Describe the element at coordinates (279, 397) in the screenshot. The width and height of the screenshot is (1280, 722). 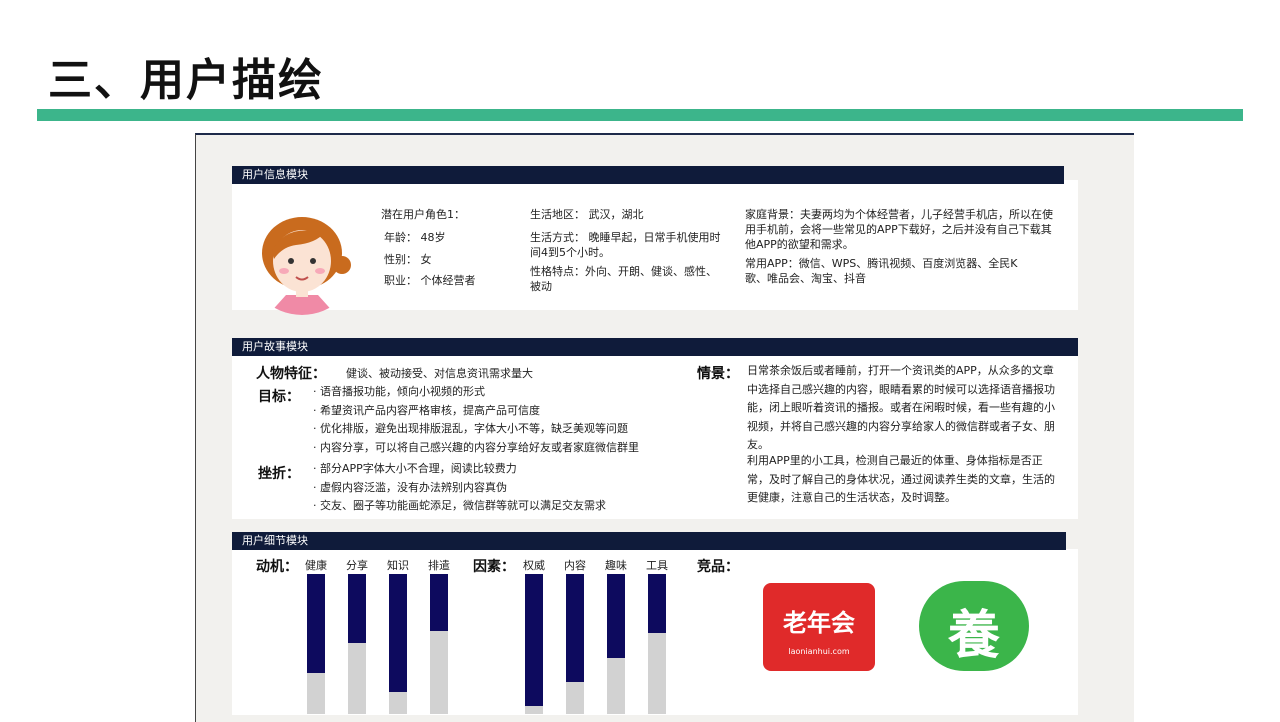
I see `goals-label: 目标：` at that location.